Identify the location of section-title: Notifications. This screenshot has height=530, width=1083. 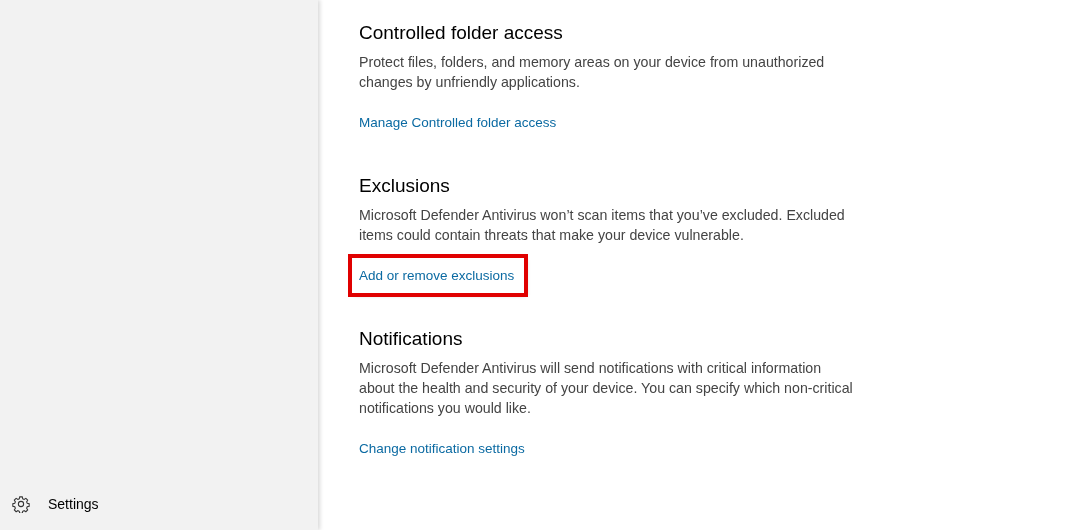
(411, 339).